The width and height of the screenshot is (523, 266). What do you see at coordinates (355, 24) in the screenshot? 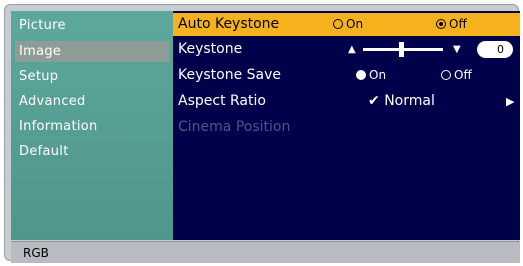
I see `auto-keystone-on-label: On` at bounding box center [355, 24].